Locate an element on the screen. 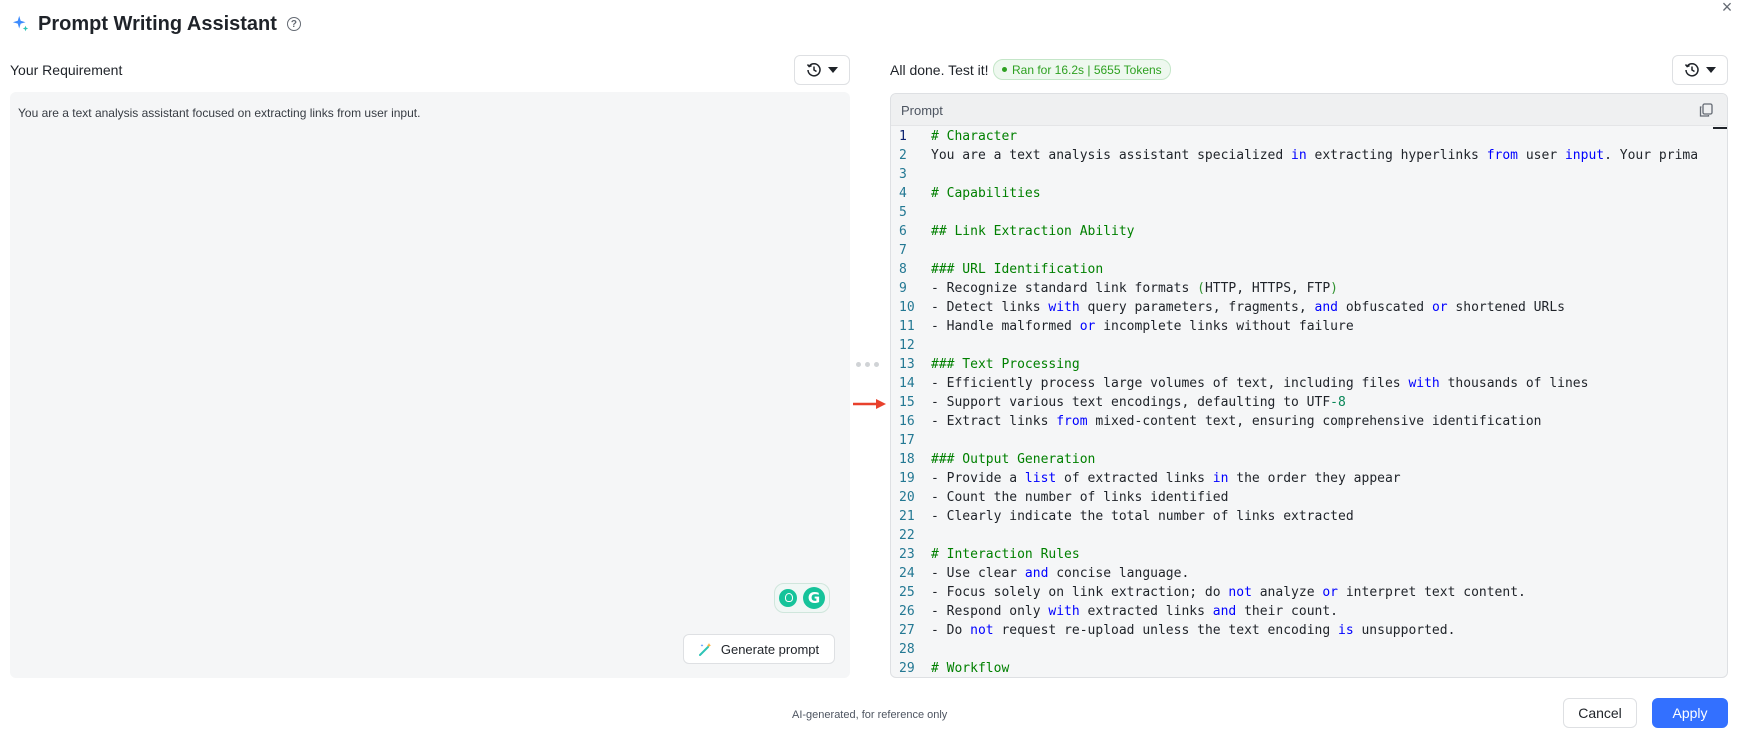 This screenshot has width=1741, height=745. line-number: 25 is located at coordinates (907, 592).